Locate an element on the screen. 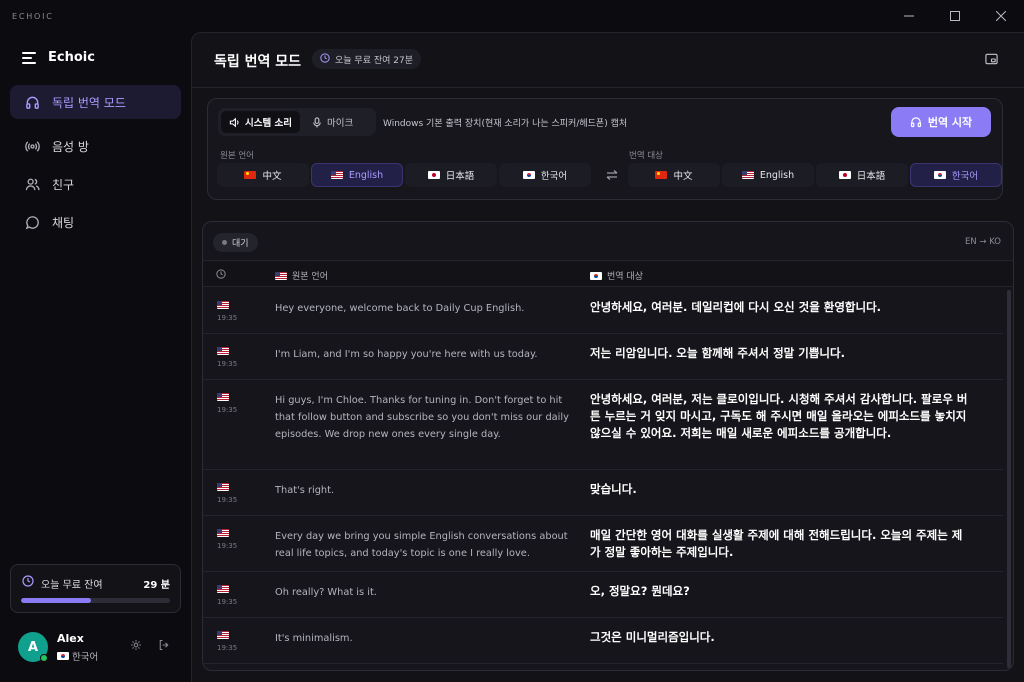 This screenshot has width=1024, height=682. target-lang-korean: 한국어 is located at coordinates (956, 175).